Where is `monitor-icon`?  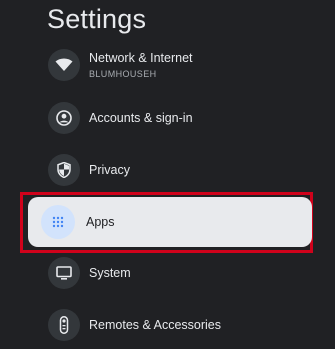
monitor-icon is located at coordinates (64, 273).